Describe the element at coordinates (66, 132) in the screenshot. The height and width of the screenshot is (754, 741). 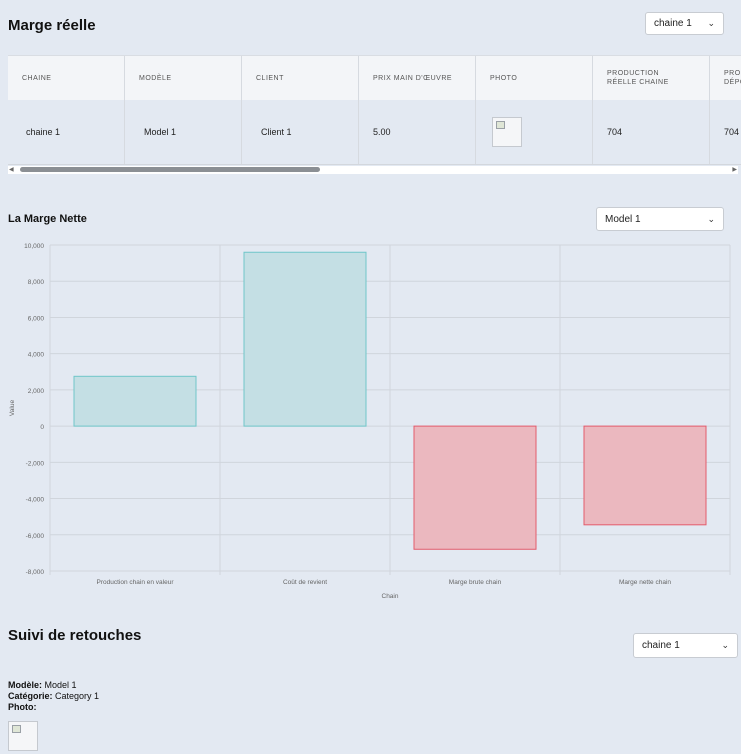
I see `cell-chaine: chaine 1` at that location.